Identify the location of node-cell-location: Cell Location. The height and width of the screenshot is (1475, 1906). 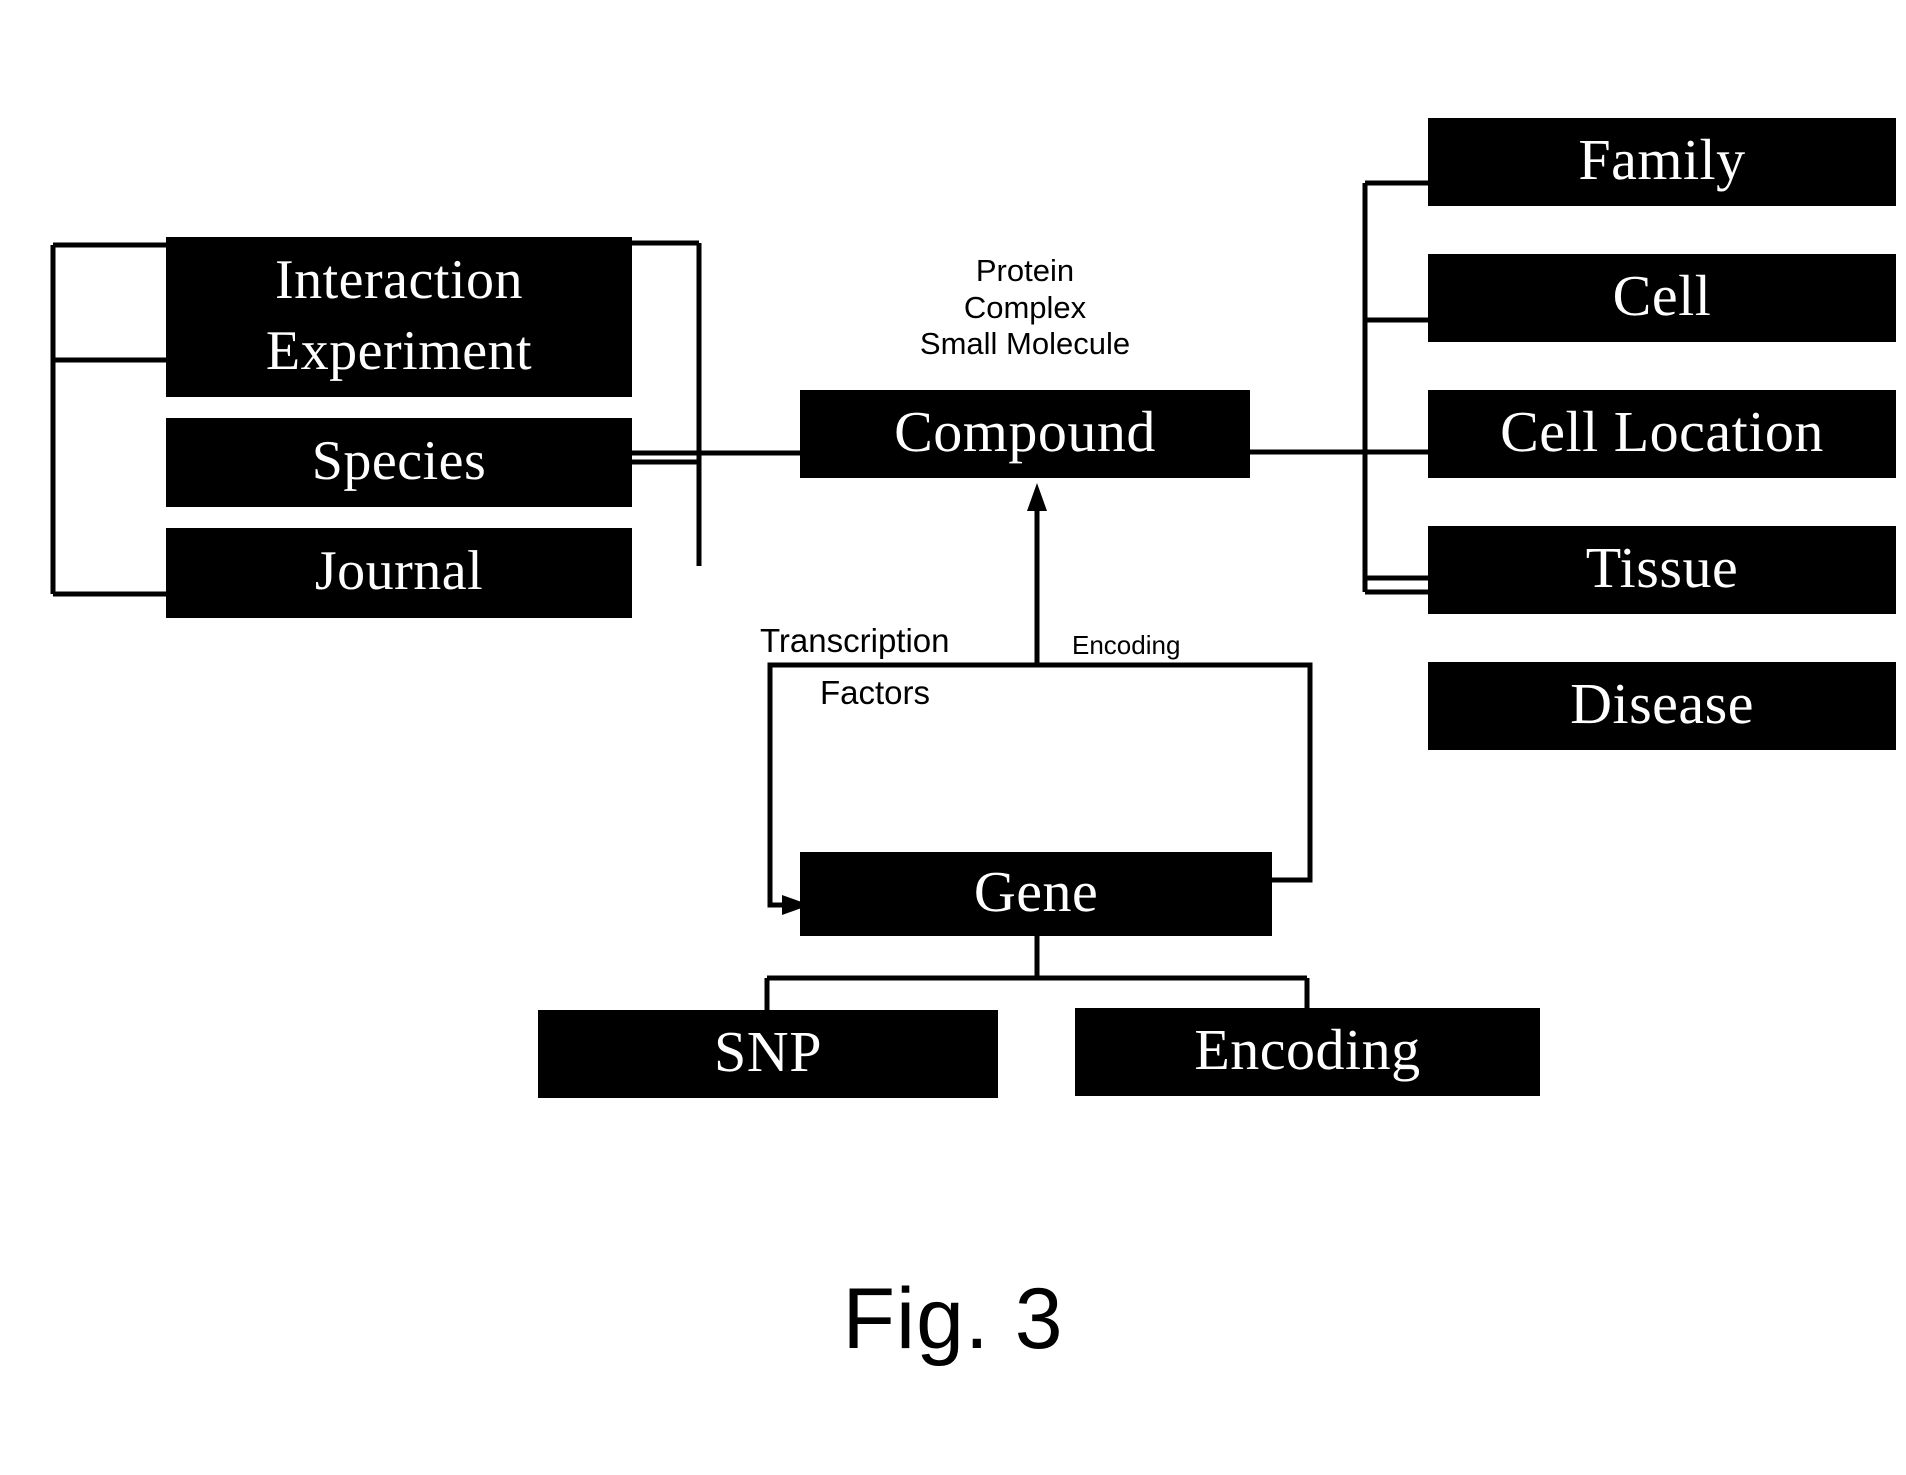
(1662, 434).